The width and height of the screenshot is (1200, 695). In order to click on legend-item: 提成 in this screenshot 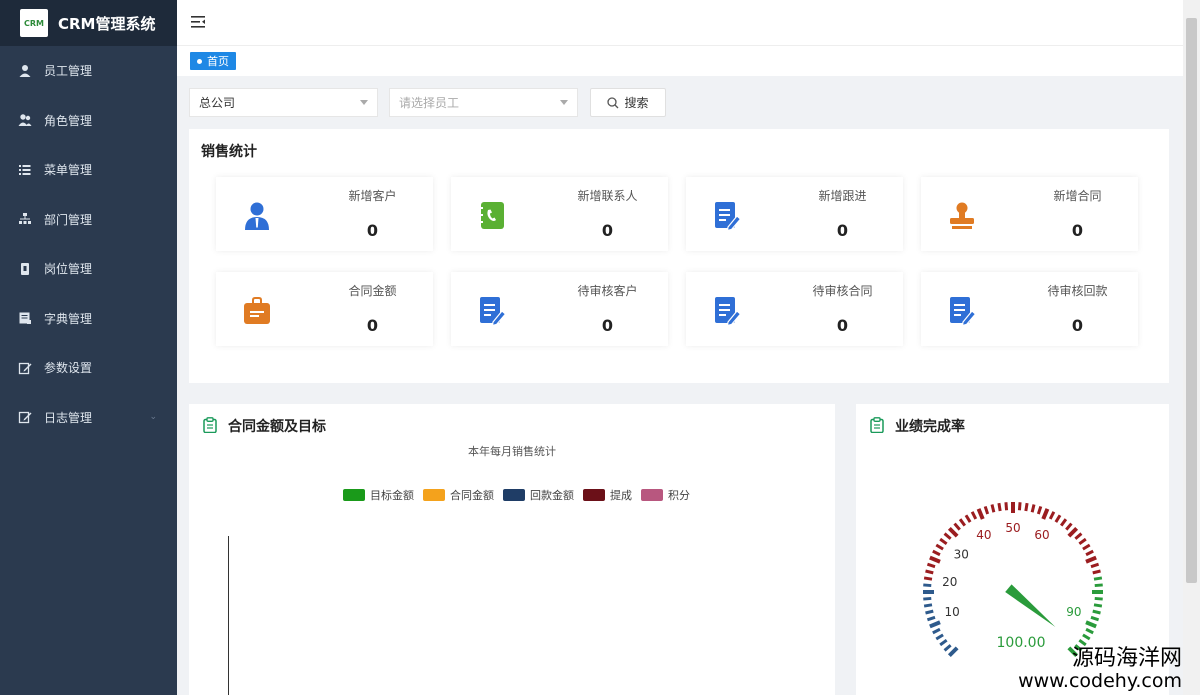, I will do `click(607, 495)`.